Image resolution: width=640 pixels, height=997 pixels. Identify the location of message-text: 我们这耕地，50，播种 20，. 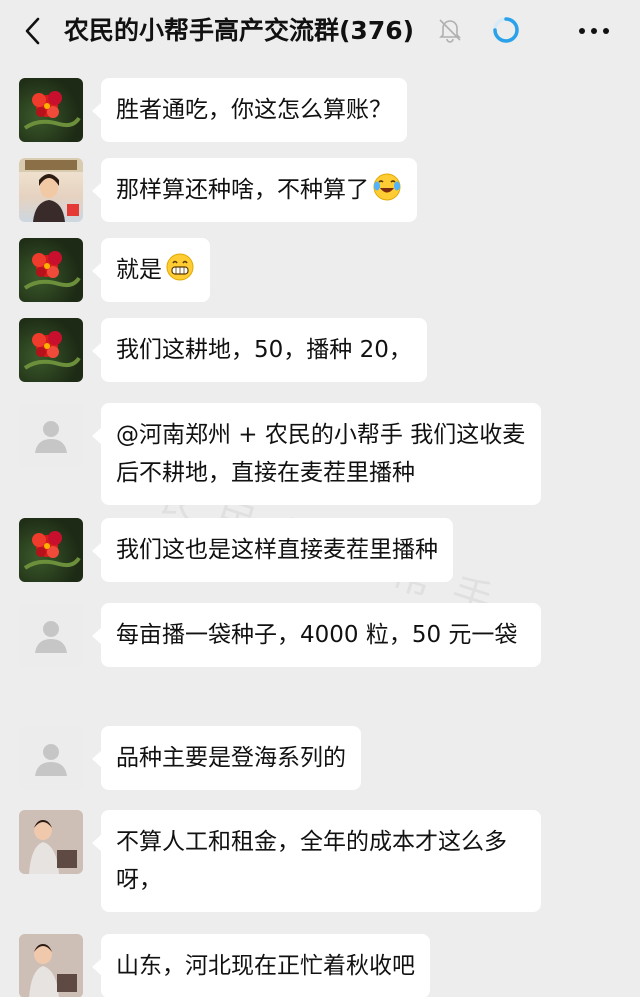
(264, 350).